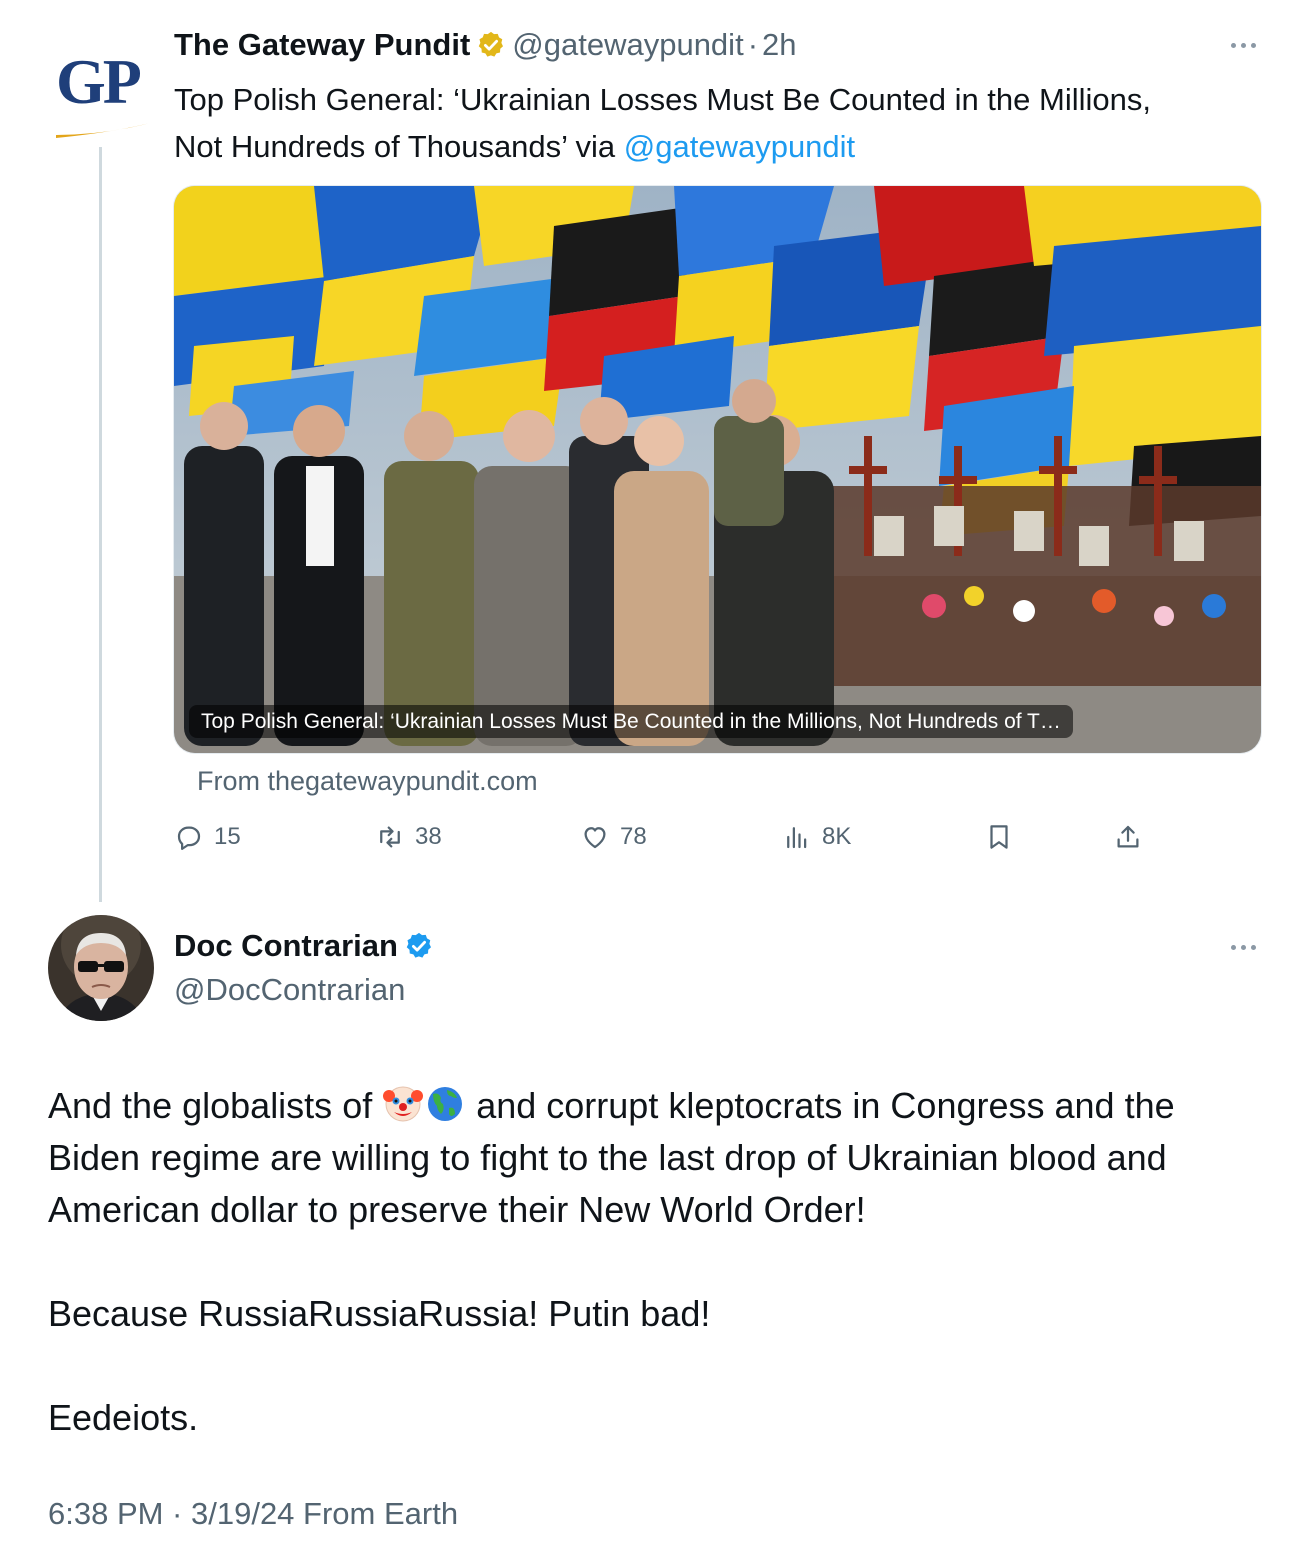  Describe the element at coordinates (418, 945) in the screenshot. I see `blue-verified-badge-icon` at that location.